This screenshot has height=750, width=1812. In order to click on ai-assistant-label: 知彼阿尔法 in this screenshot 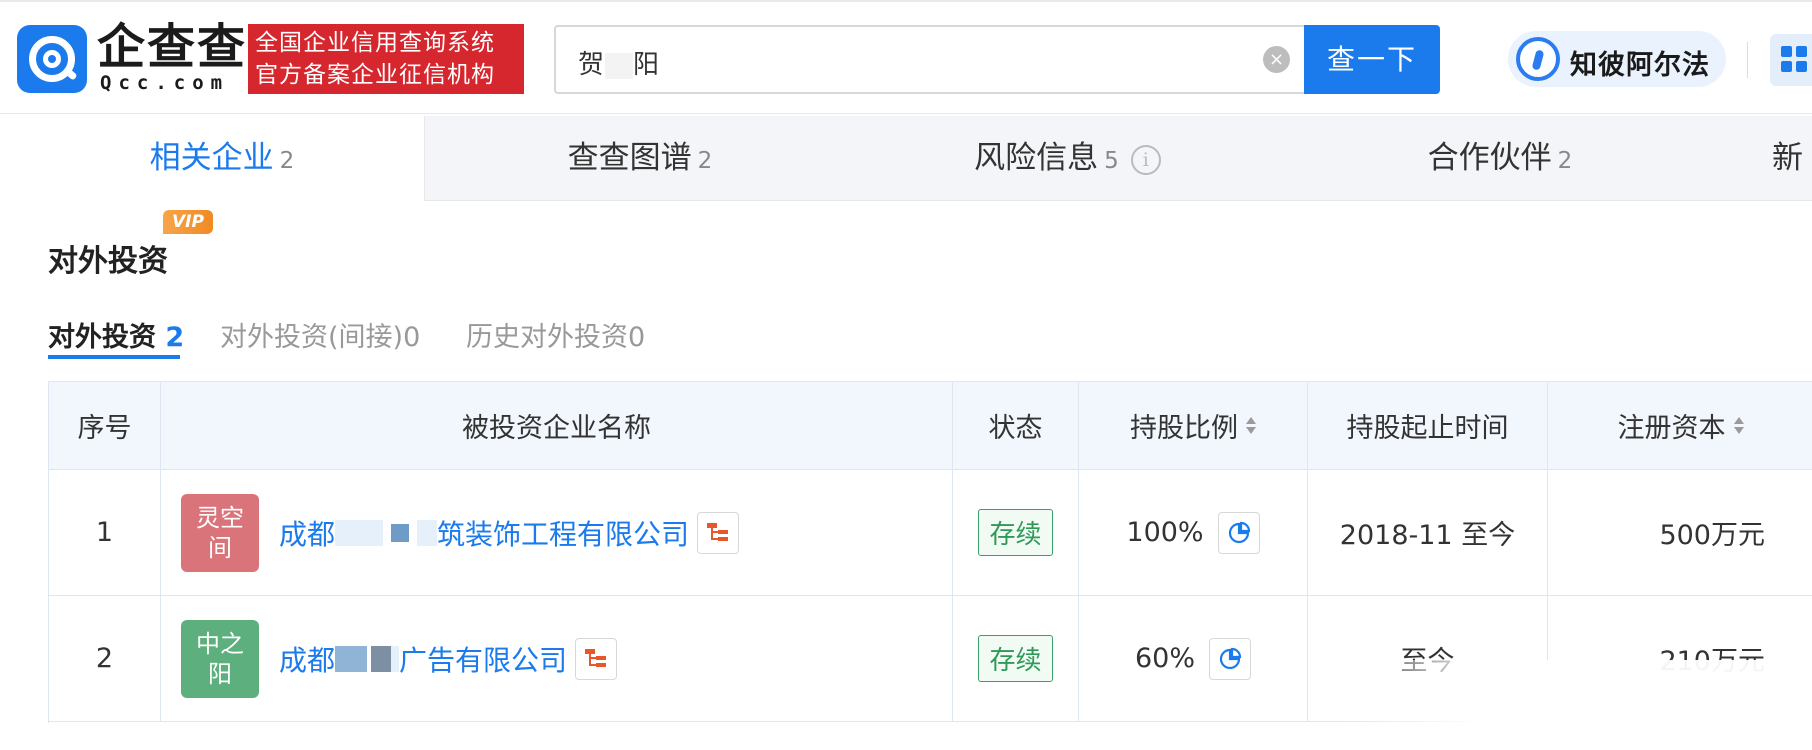, I will do `click(1640, 65)`.